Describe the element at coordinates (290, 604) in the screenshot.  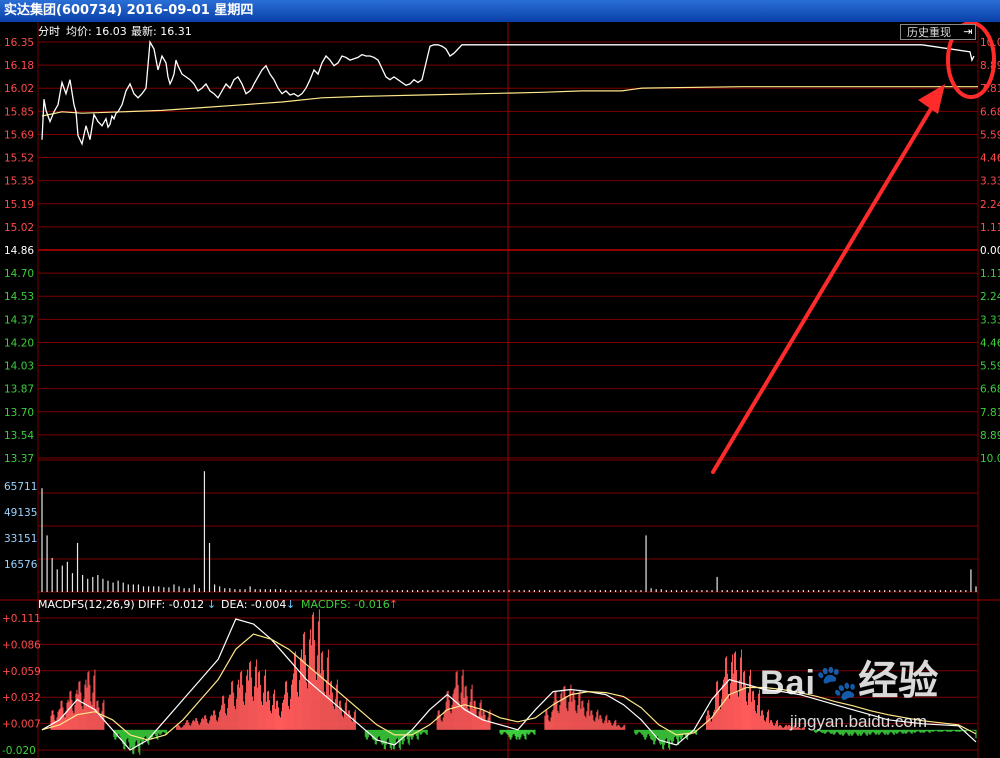
I see `dea-down-arrow-icon: ↓` at that location.